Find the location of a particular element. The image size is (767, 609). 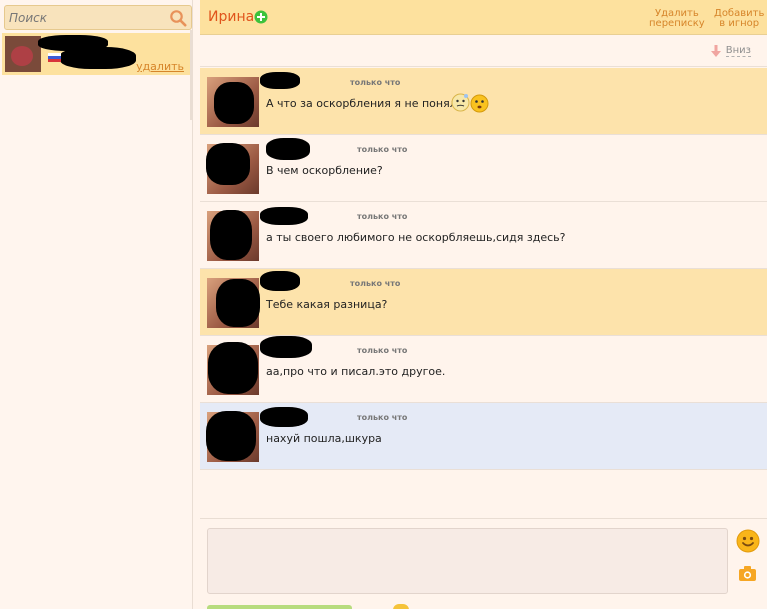

message-text: нахуй пошла,шкура is located at coordinates (324, 438).